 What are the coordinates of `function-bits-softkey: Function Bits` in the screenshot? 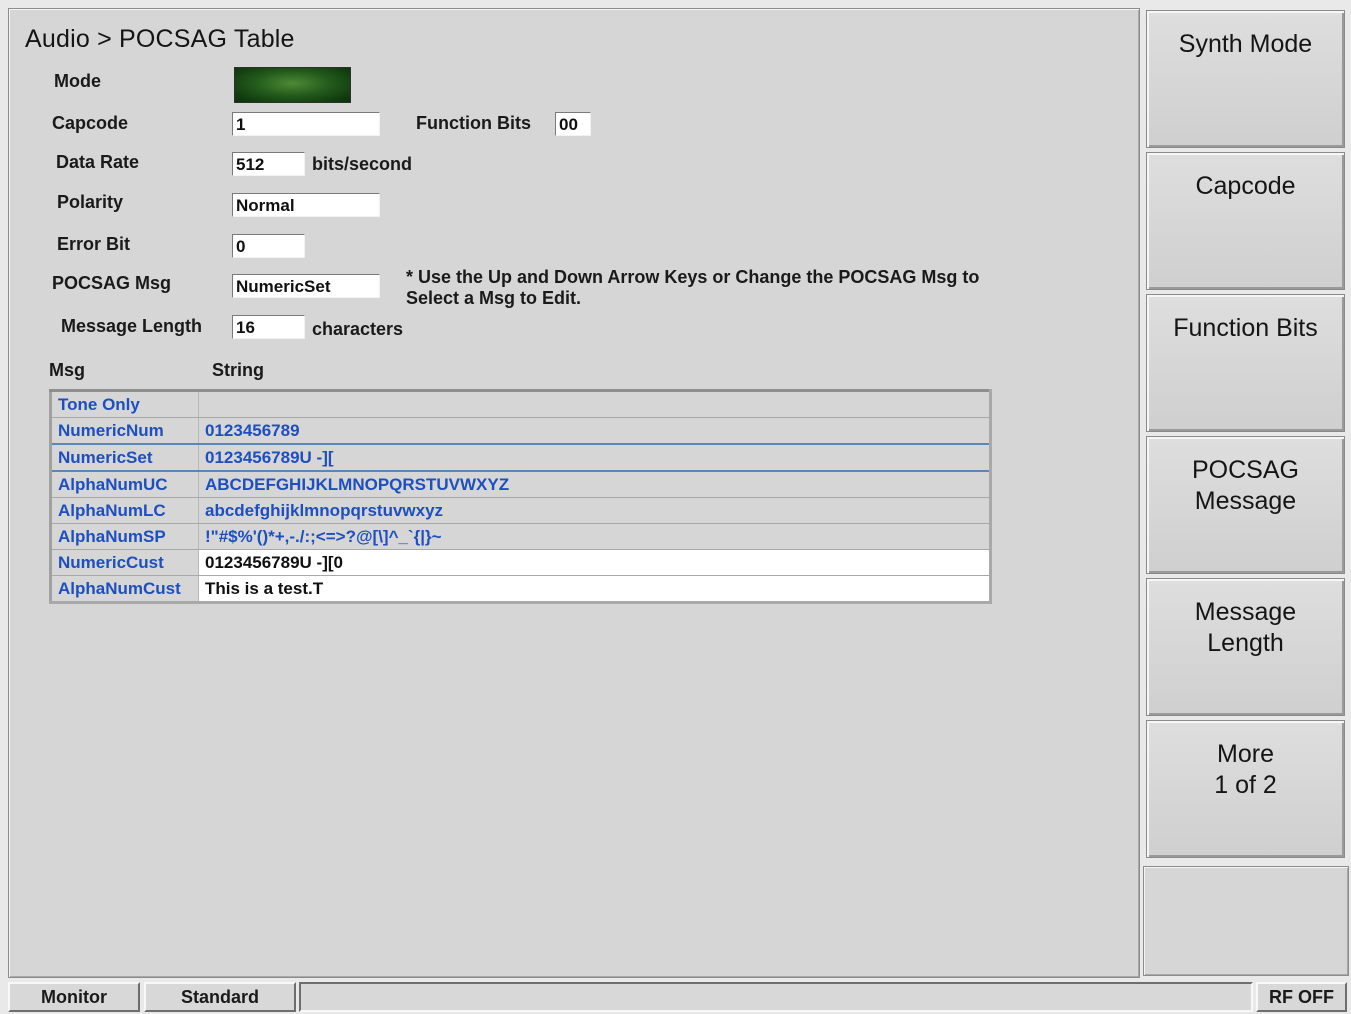 It's located at (1245, 363).